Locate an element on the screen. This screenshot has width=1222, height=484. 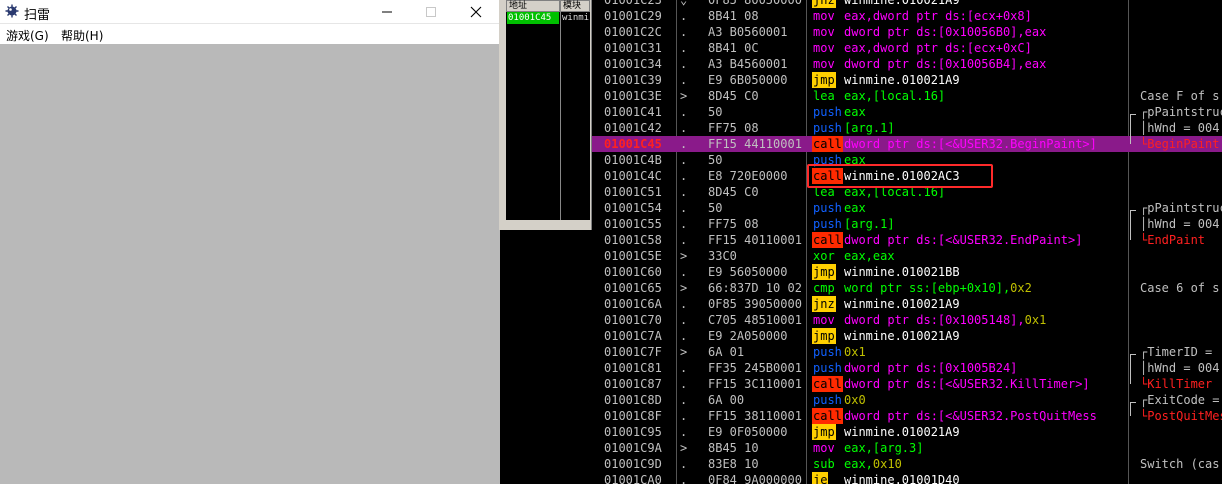
disasm-row: 01001CA0. 0F84 9A000000 je winmine.01001D40 is located at coordinates (907, 478).